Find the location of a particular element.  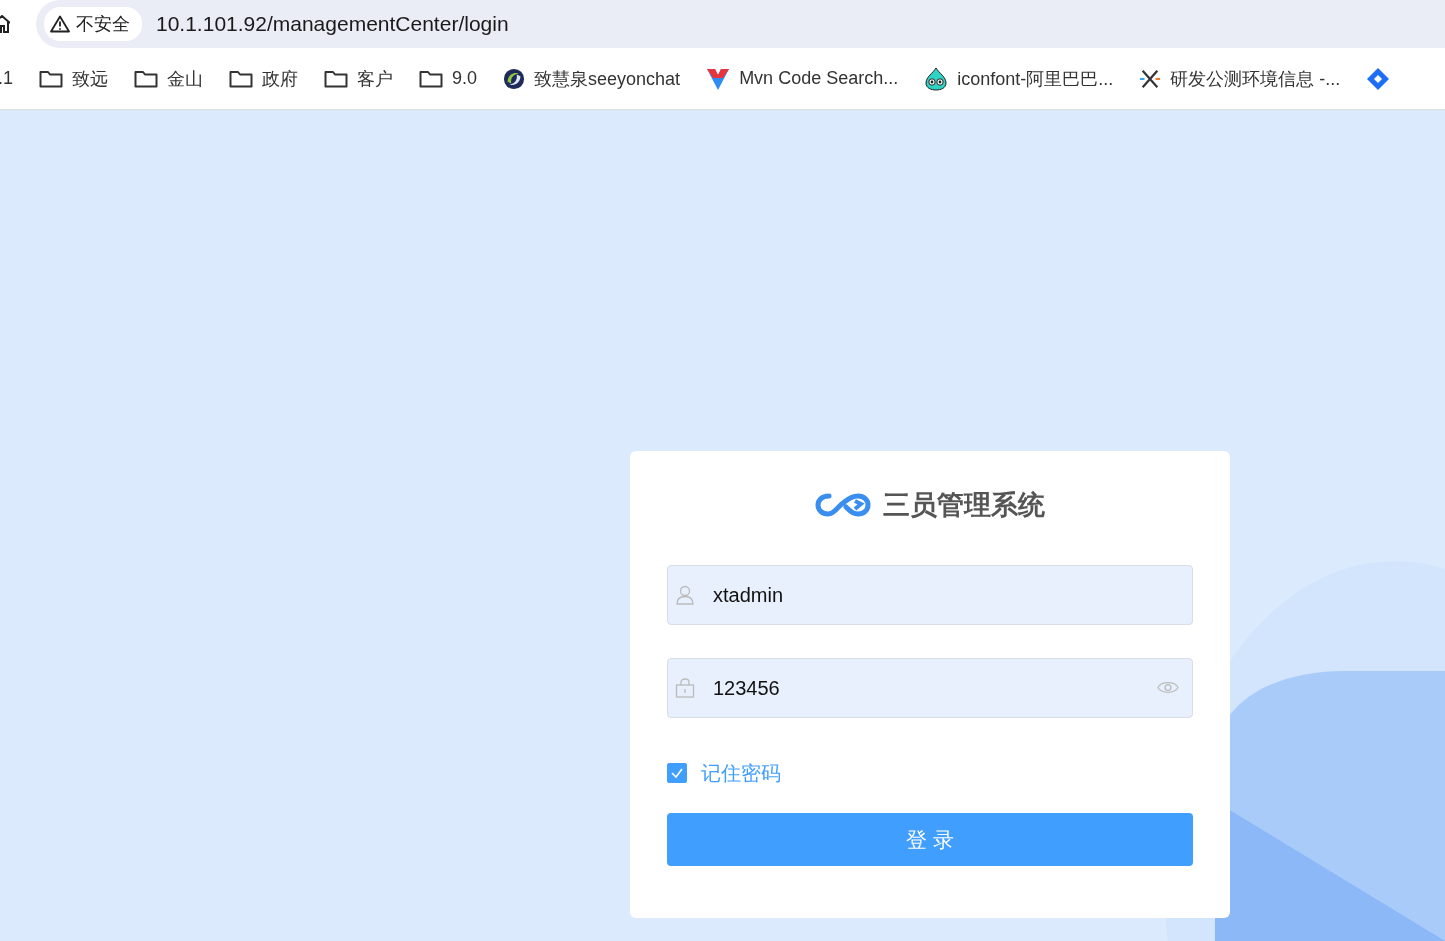

url-text: 10.1.101.92/managementCenter/login is located at coordinates (332, 24).